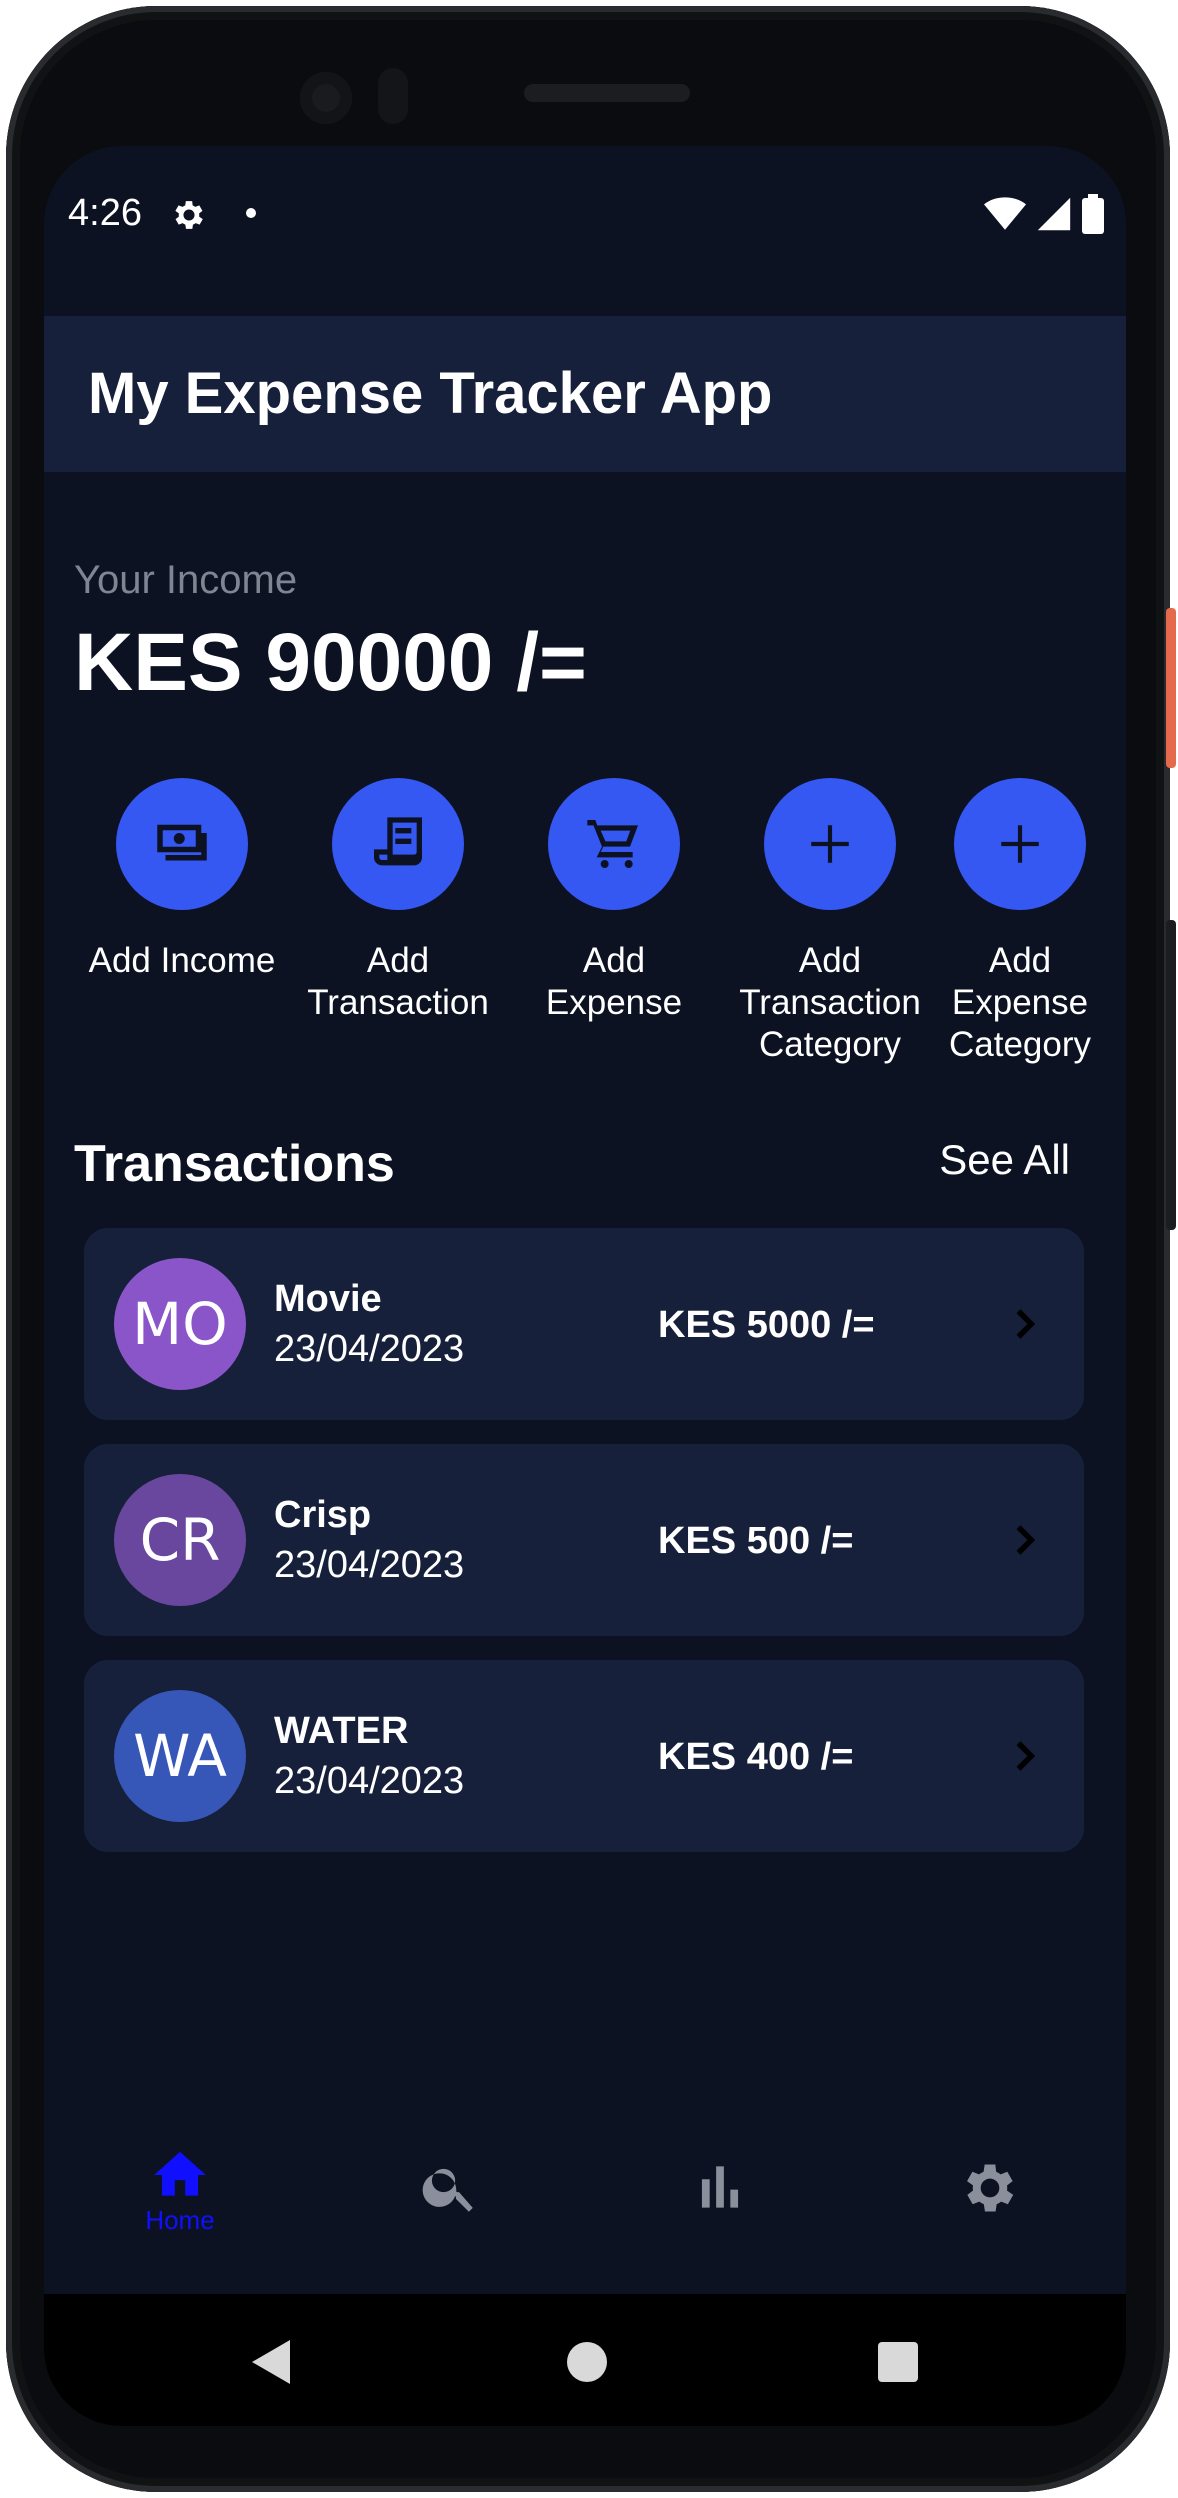  What do you see at coordinates (1004, 1160) in the screenshot?
I see `see-all-link: See All` at bounding box center [1004, 1160].